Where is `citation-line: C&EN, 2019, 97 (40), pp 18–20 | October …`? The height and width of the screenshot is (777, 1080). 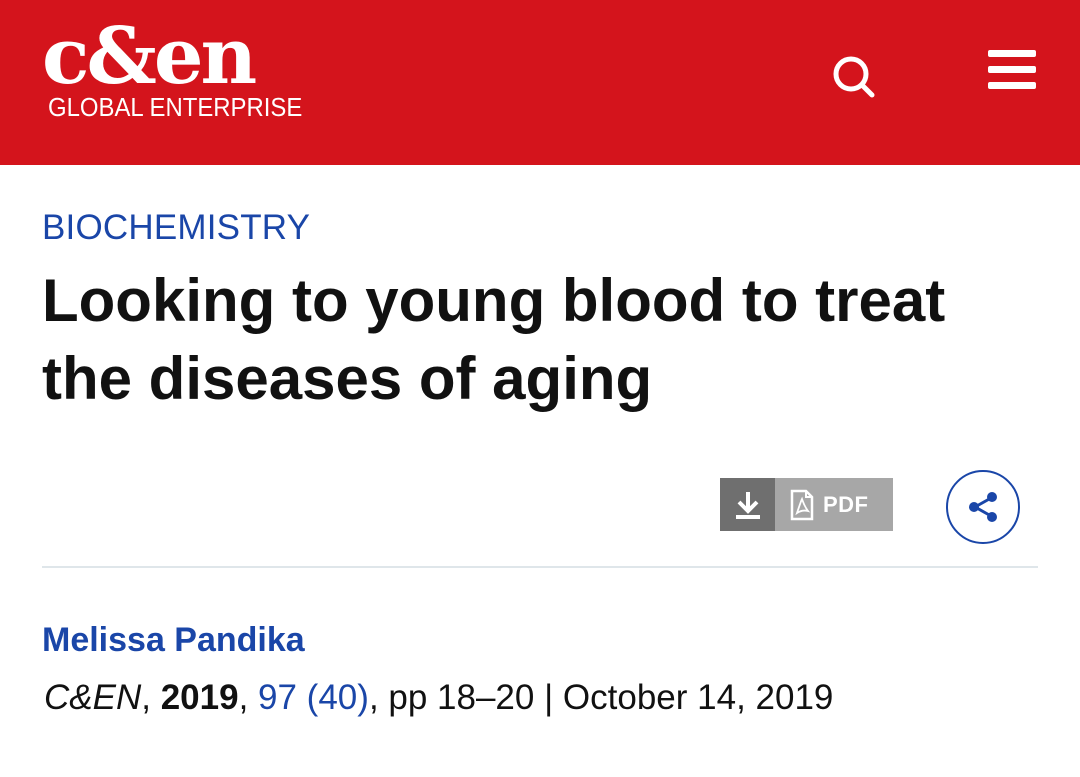
citation-line: C&EN, 2019, 97 (40), pp 18–20 | October … is located at coordinates (438, 698).